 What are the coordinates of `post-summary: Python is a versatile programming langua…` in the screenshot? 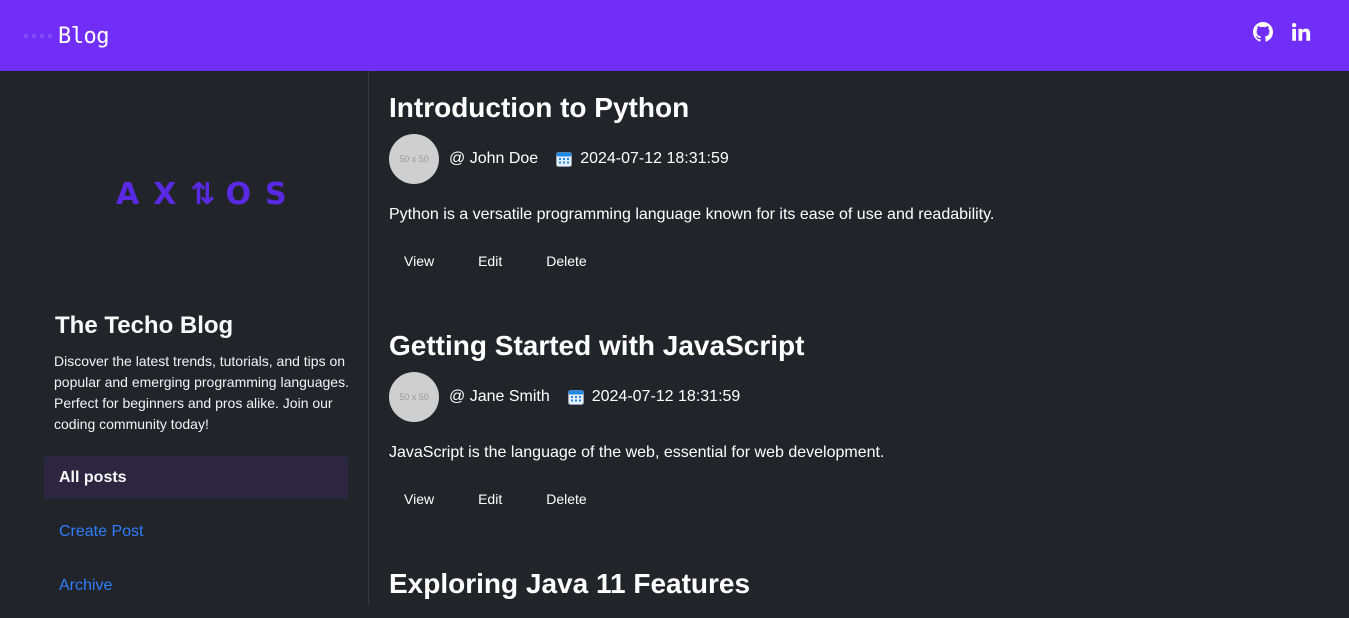 It's located at (692, 214).